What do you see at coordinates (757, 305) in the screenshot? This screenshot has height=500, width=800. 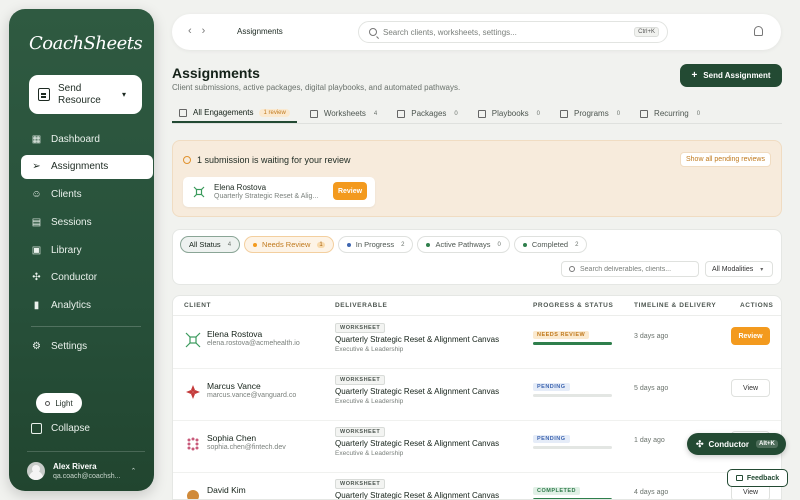 I see `column-header: ACTIONS` at bounding box center [757, 305].